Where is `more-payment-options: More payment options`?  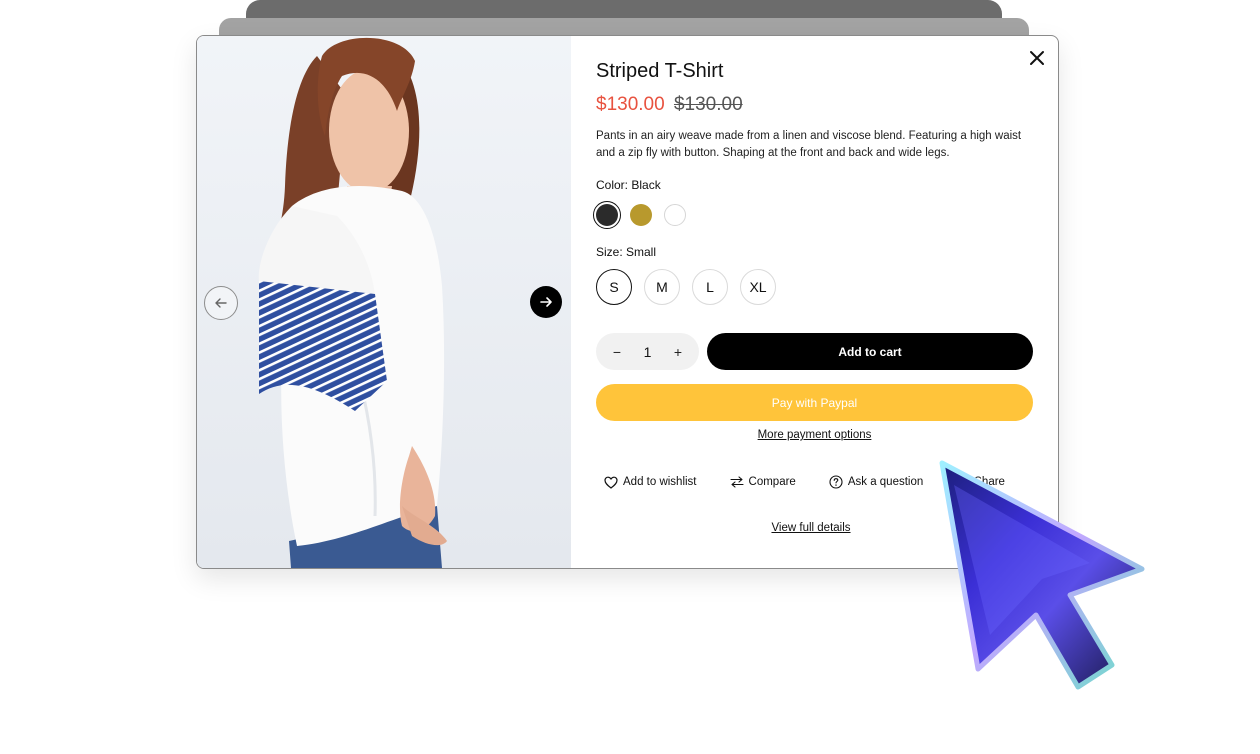
more-payment-options: More payment options is located at coordinates (814, 435).